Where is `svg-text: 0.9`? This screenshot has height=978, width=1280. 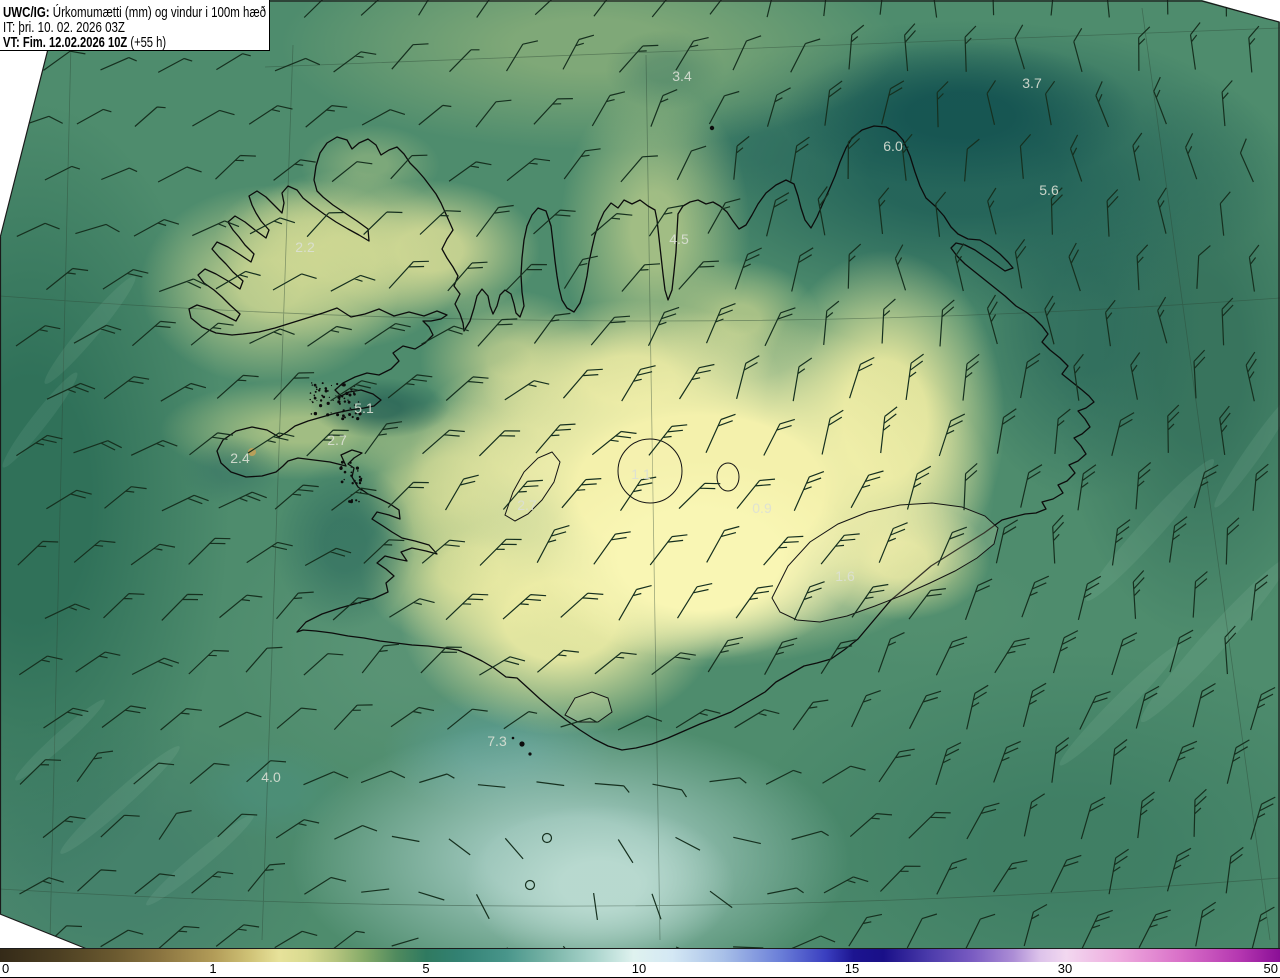 svg-text: 0.9 is located at coordinates (762, 508).